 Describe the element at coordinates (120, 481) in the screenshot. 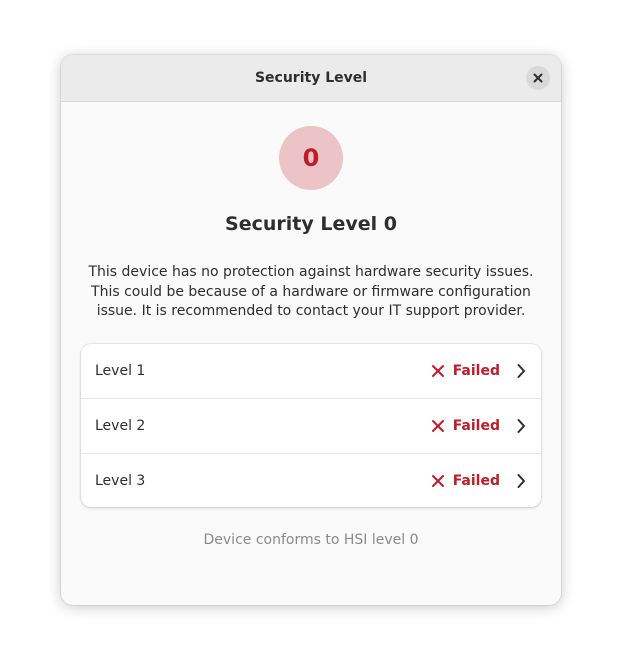

I see `level-label: Level 3` at that location.